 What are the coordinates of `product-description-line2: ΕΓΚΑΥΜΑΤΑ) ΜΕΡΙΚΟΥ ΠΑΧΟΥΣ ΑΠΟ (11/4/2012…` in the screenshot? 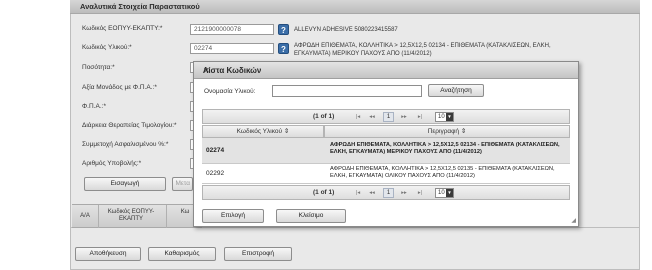 It's located at (363, 54).